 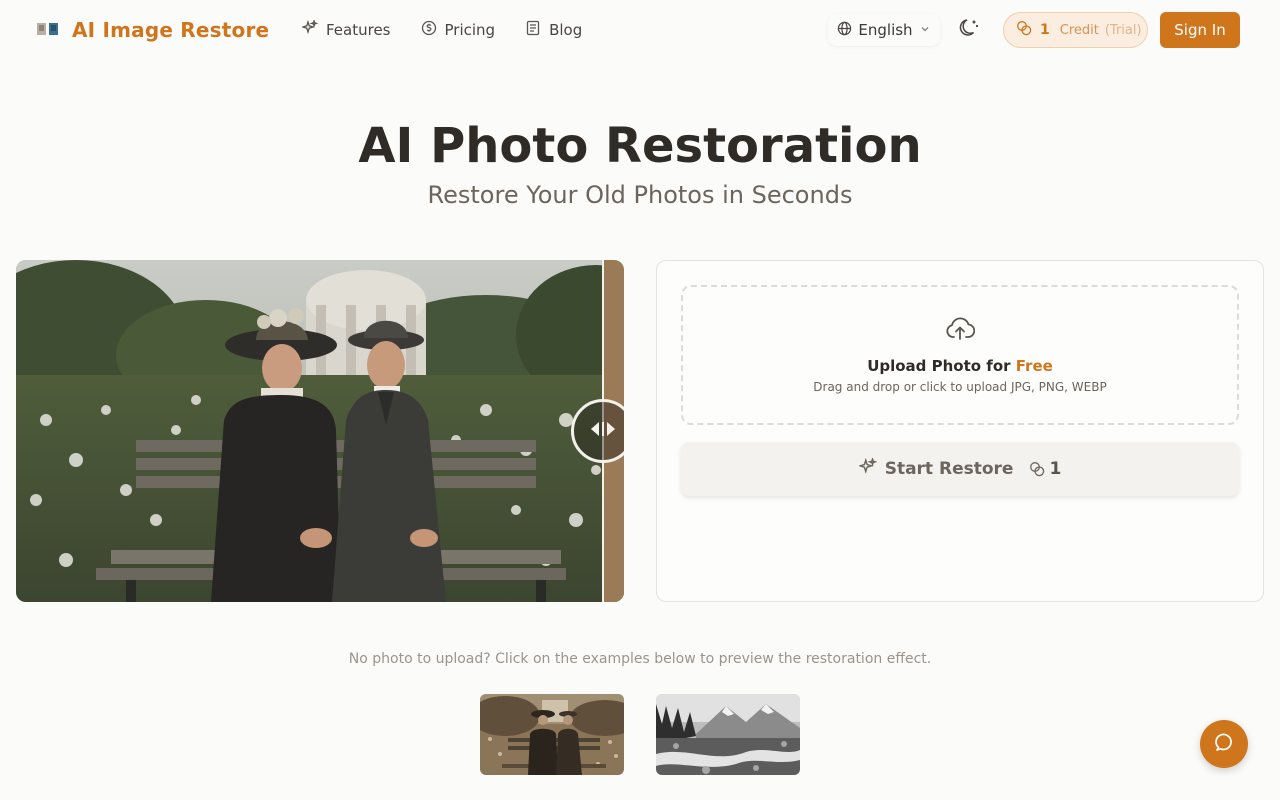 I want to click on upload-title-free: Free, so click(x=1034, y=366).